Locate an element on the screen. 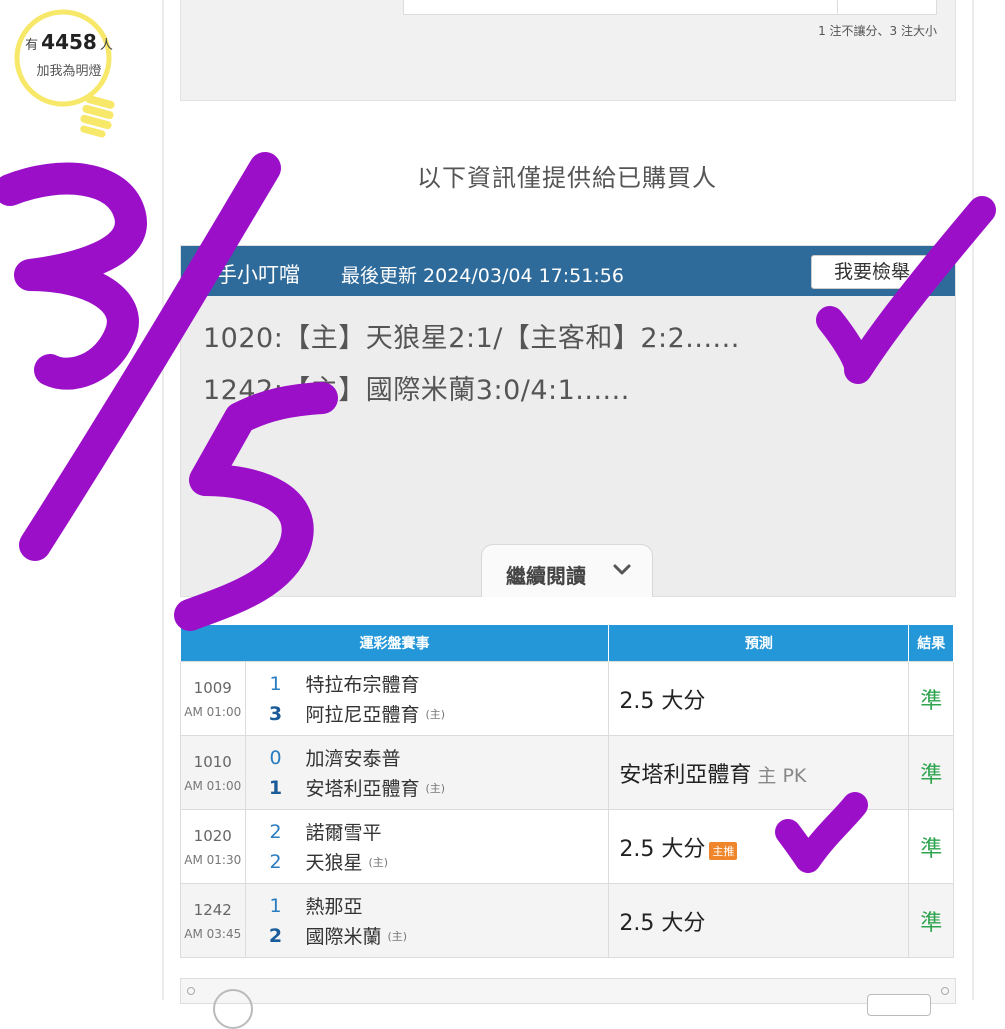  expert-name: 殺手小叮噹 is located at coordinates (247, 274).